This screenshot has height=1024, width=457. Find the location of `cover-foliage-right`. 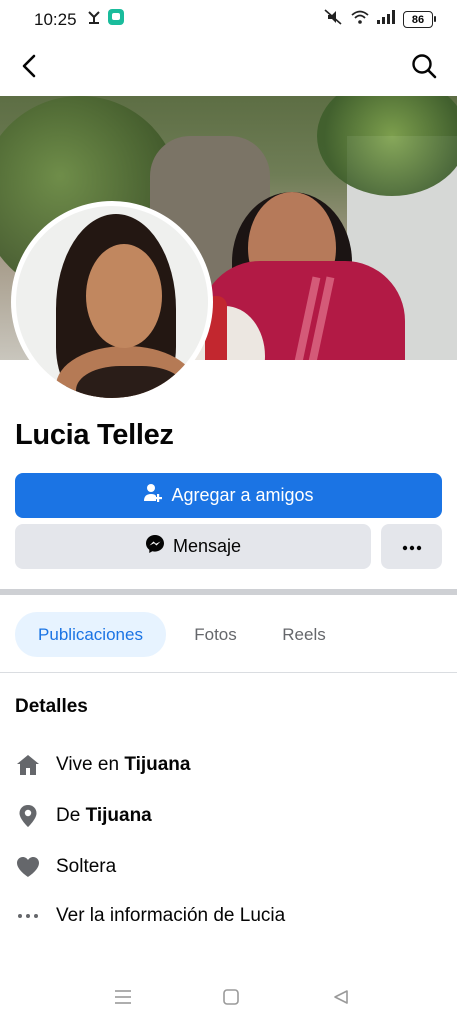

cover-foliage-right is located at coordinates (387, 146).